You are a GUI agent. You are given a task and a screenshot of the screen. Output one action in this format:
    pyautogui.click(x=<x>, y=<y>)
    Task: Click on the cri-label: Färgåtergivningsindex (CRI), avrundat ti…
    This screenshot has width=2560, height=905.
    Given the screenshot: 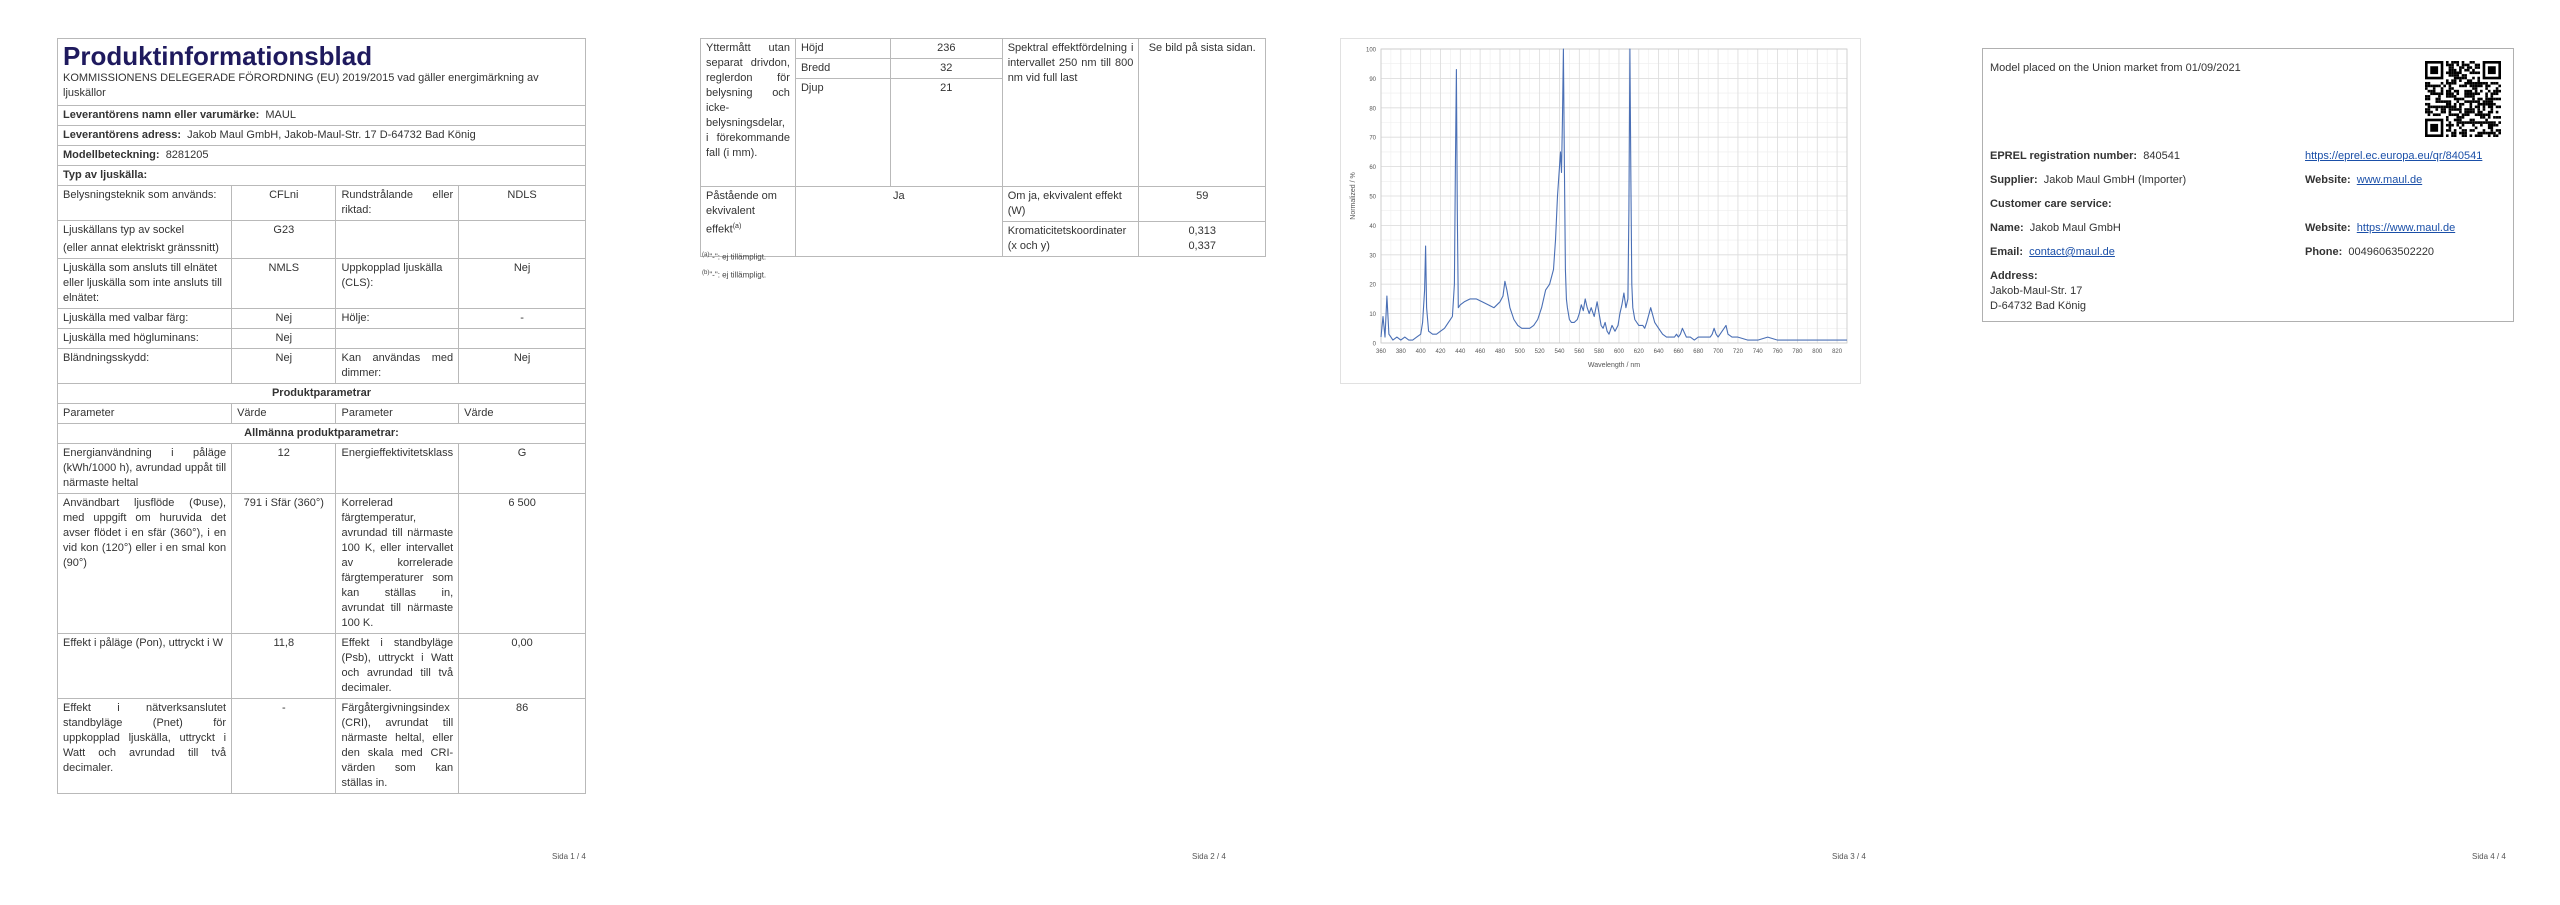 What is the action you would take?
    pyautogui.click(x=397, y=746)
    